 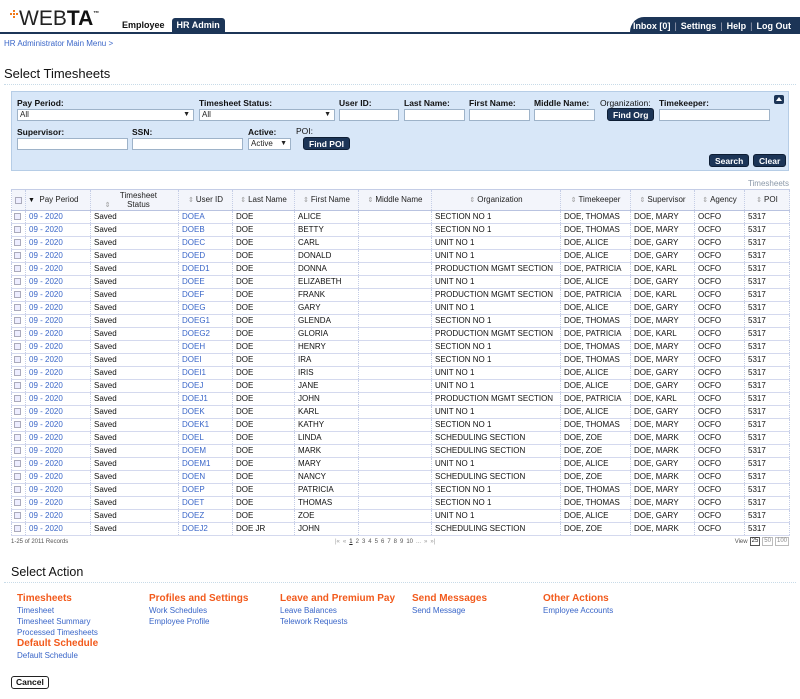 What do you see at coordinates (18, 200) in the screenshot?
I see `select-all-checkbox` at bounding box center [18, 200].